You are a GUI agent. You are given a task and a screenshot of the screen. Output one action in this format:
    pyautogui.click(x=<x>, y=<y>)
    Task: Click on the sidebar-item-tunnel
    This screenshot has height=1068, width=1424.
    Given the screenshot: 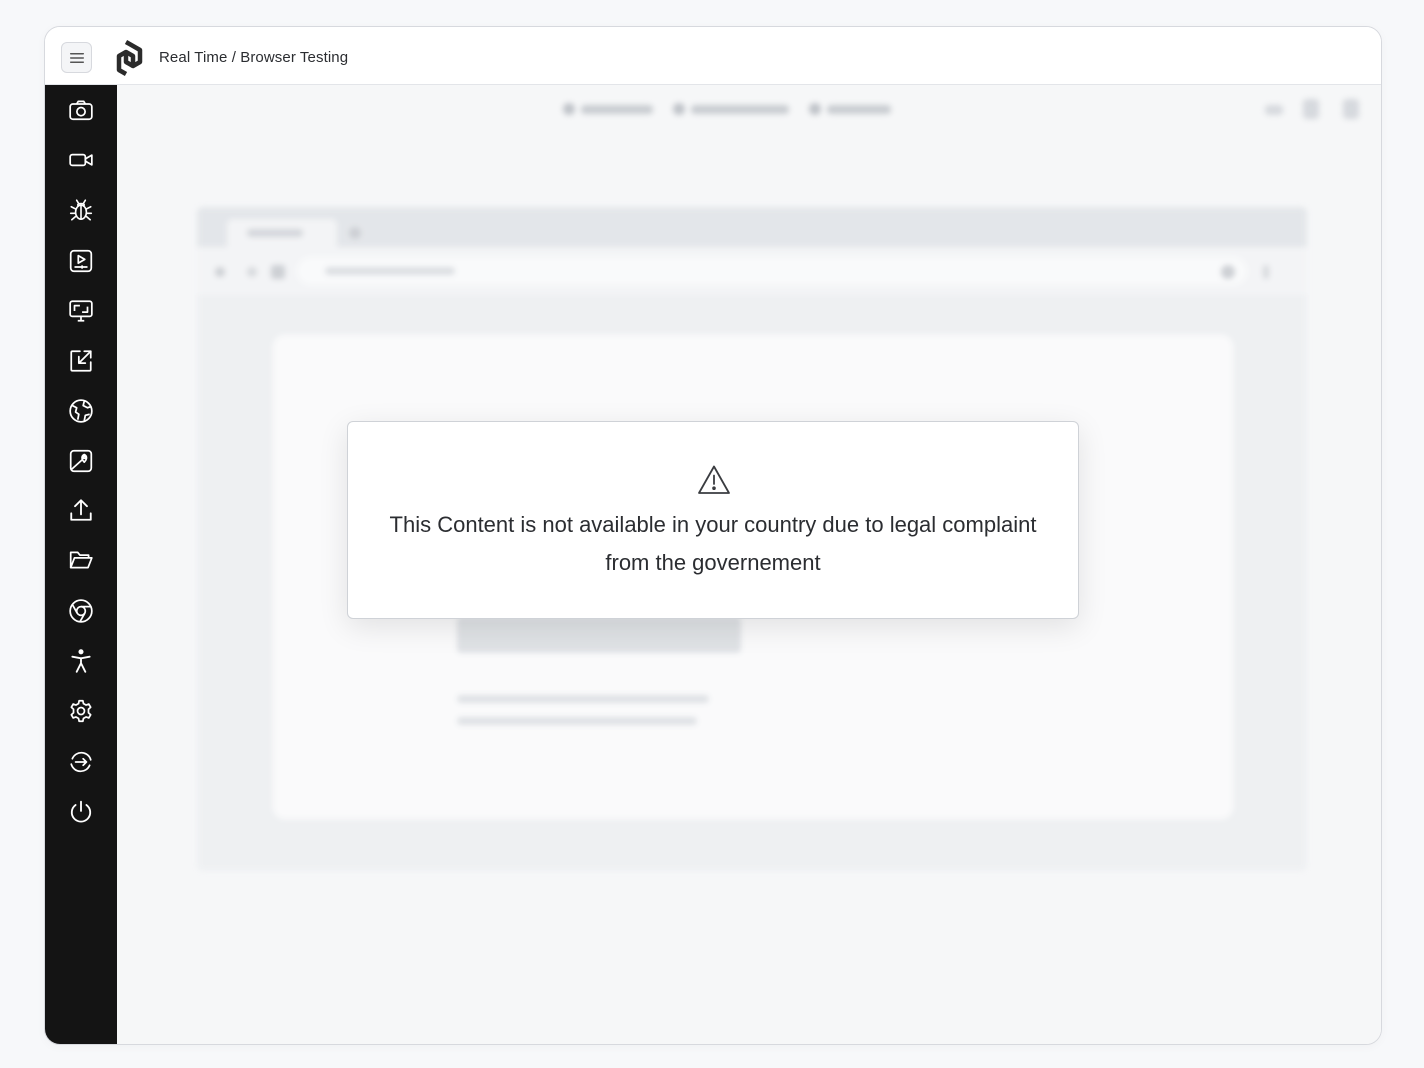 What is the action you would take?
    pyautogui.click(x=81, y=411)
    